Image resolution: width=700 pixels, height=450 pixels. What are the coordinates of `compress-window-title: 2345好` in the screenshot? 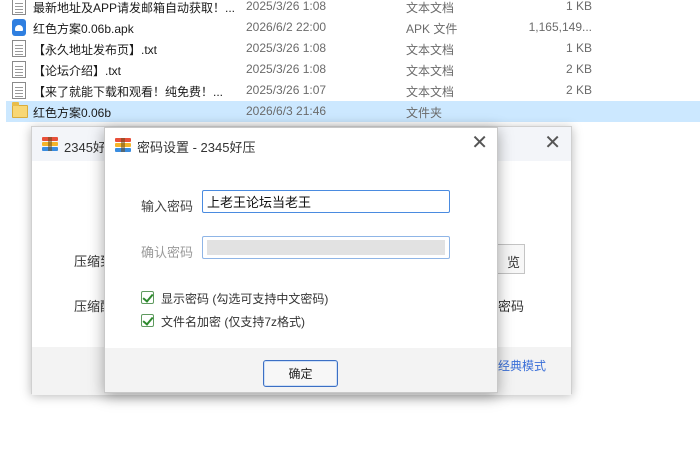 It's located at (85, 147).